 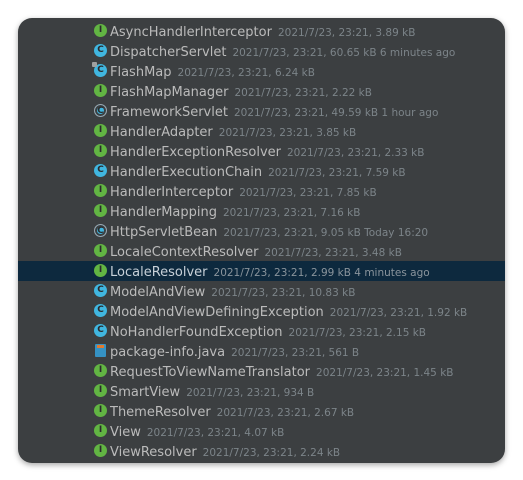 I want to click on file-name: HandlerMapping, so click(x=163, y=212).